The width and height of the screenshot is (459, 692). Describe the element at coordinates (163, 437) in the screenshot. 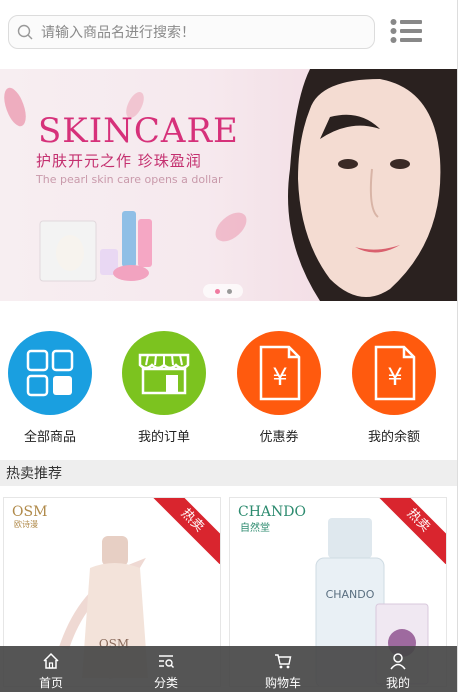

I see `nav-label: 我的订单` at that location.